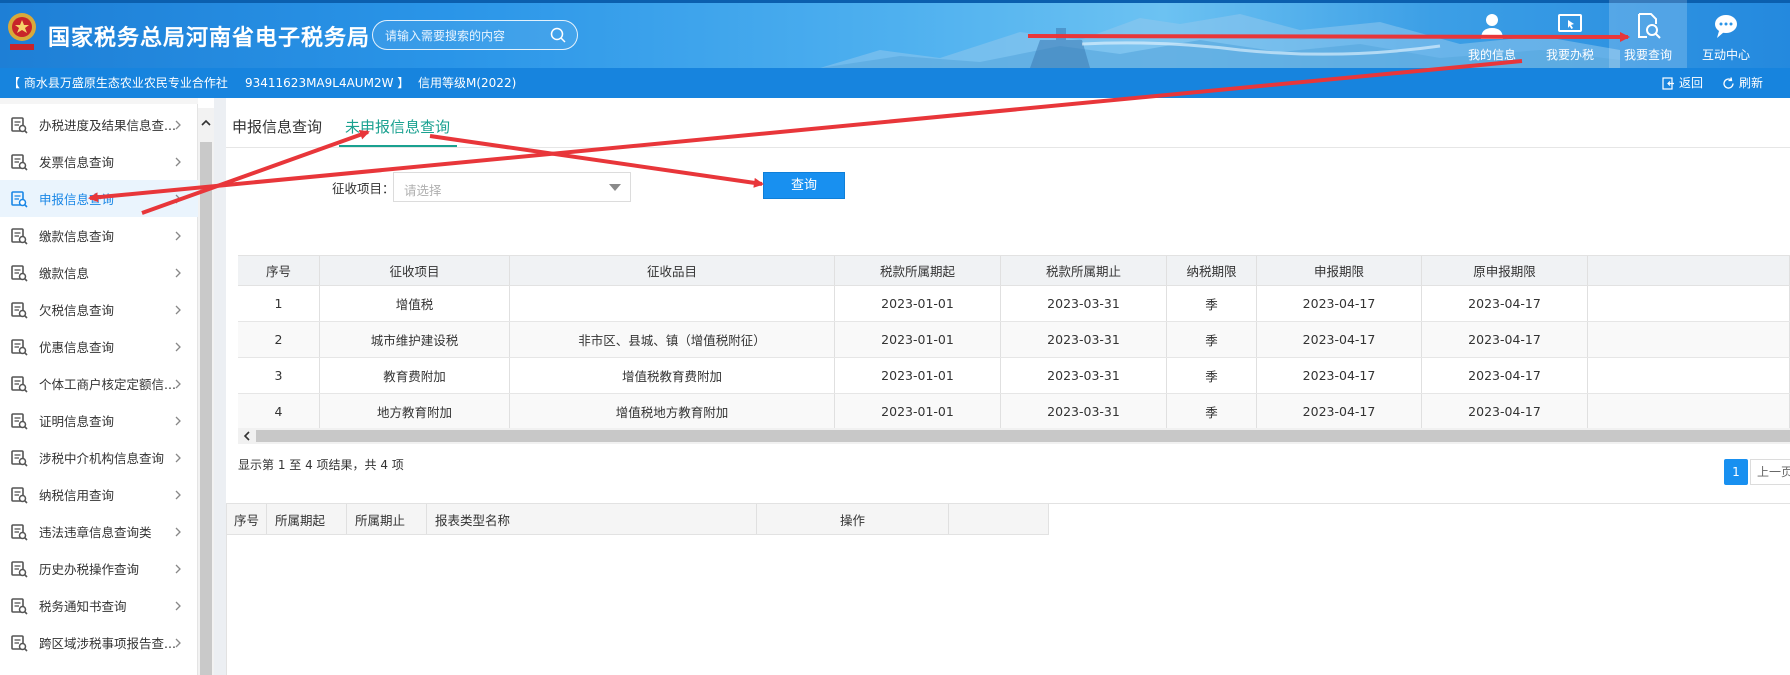 The width and height of the screenshot is (1790, 675). What do you see at coordinates (277, 126) in the screenshot?
I see `tab-declared-info: 申报信息查询` at bounding box center [277, 126].